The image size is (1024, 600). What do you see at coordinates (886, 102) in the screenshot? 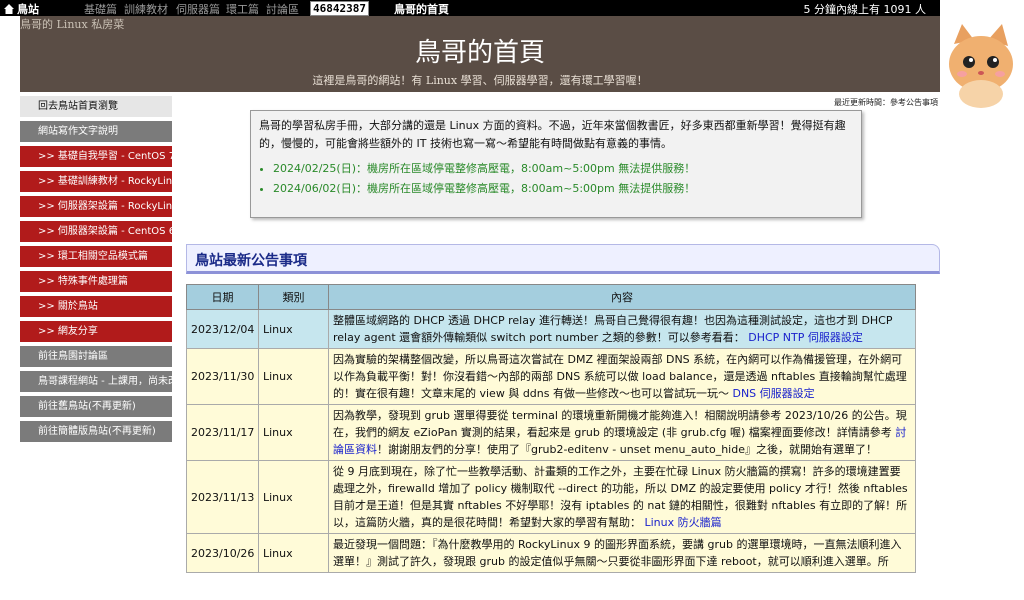
I see `last-updated: 最近更新時間：參考公告事項` at bounding box center [886, 102].